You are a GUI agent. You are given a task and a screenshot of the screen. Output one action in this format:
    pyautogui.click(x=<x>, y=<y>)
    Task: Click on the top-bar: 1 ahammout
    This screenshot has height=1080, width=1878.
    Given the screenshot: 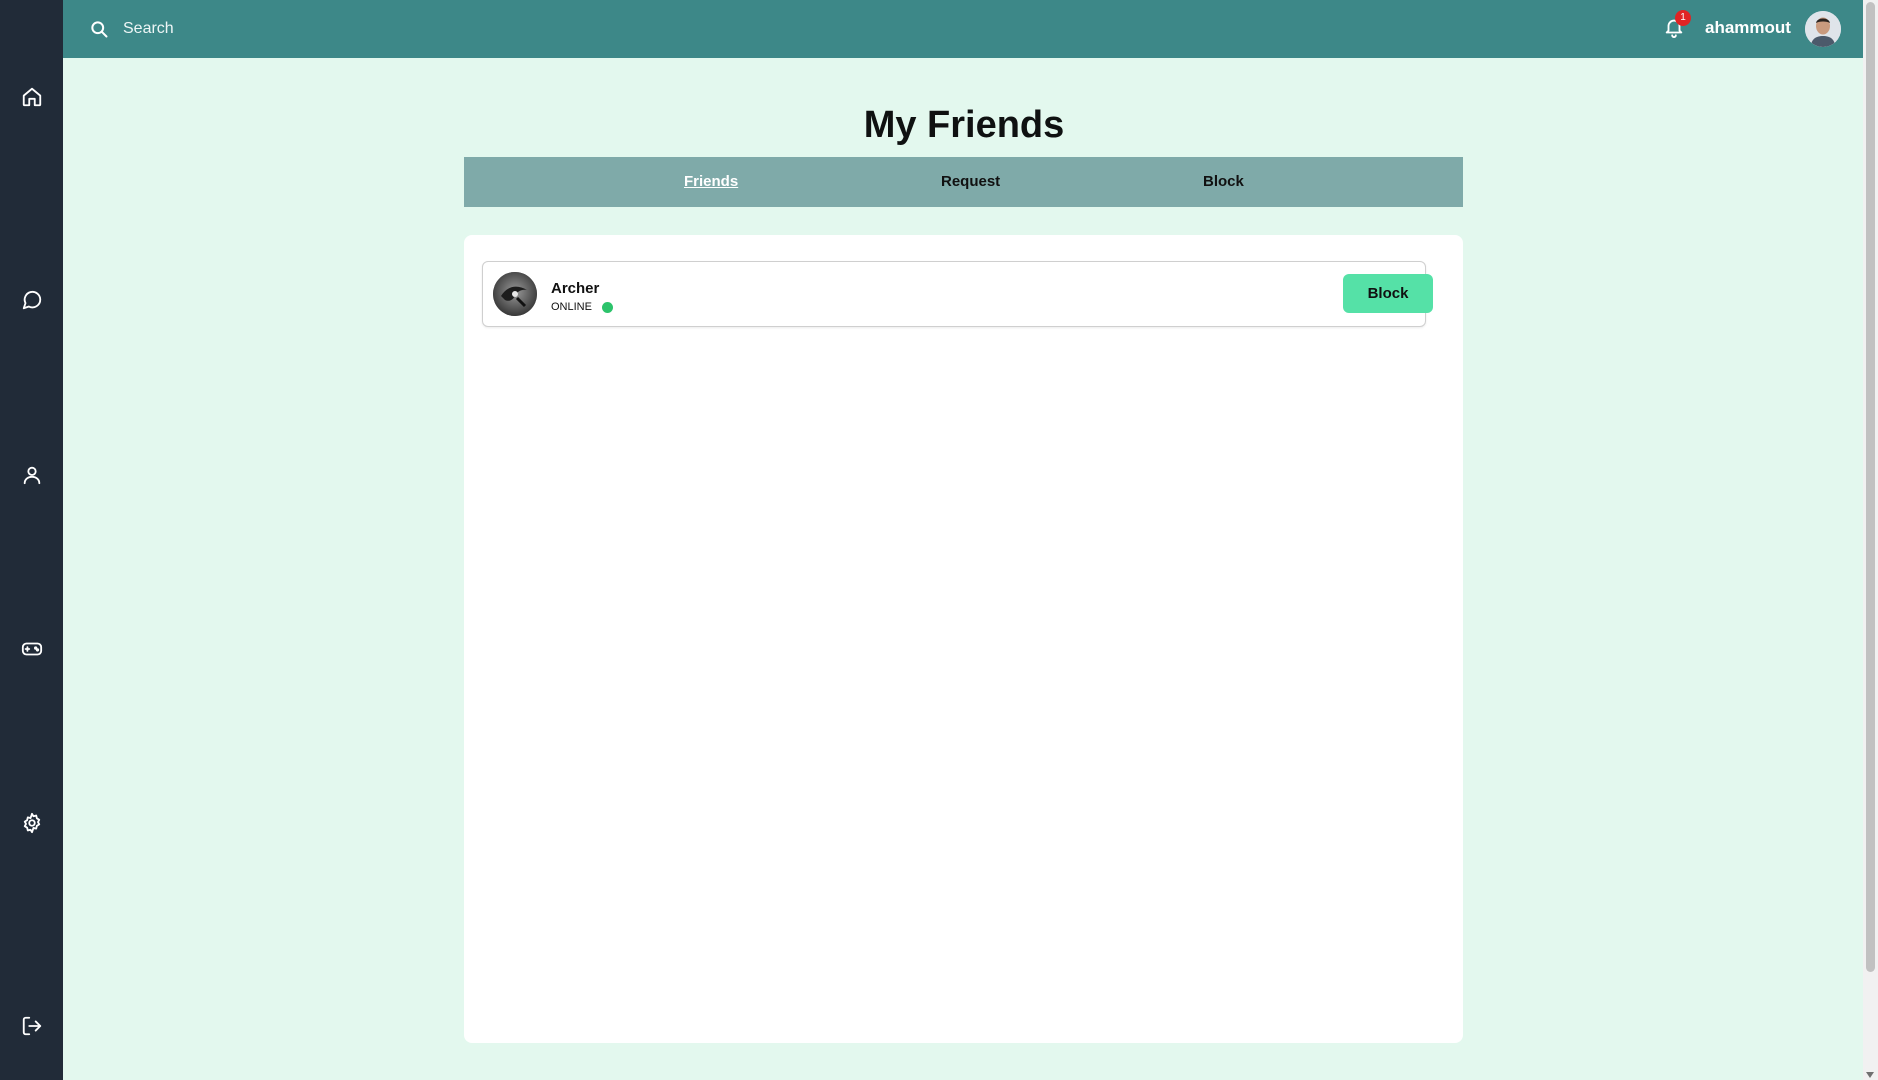 What is the action you would take?
    pyautogui.click(x=963, y=29)
    